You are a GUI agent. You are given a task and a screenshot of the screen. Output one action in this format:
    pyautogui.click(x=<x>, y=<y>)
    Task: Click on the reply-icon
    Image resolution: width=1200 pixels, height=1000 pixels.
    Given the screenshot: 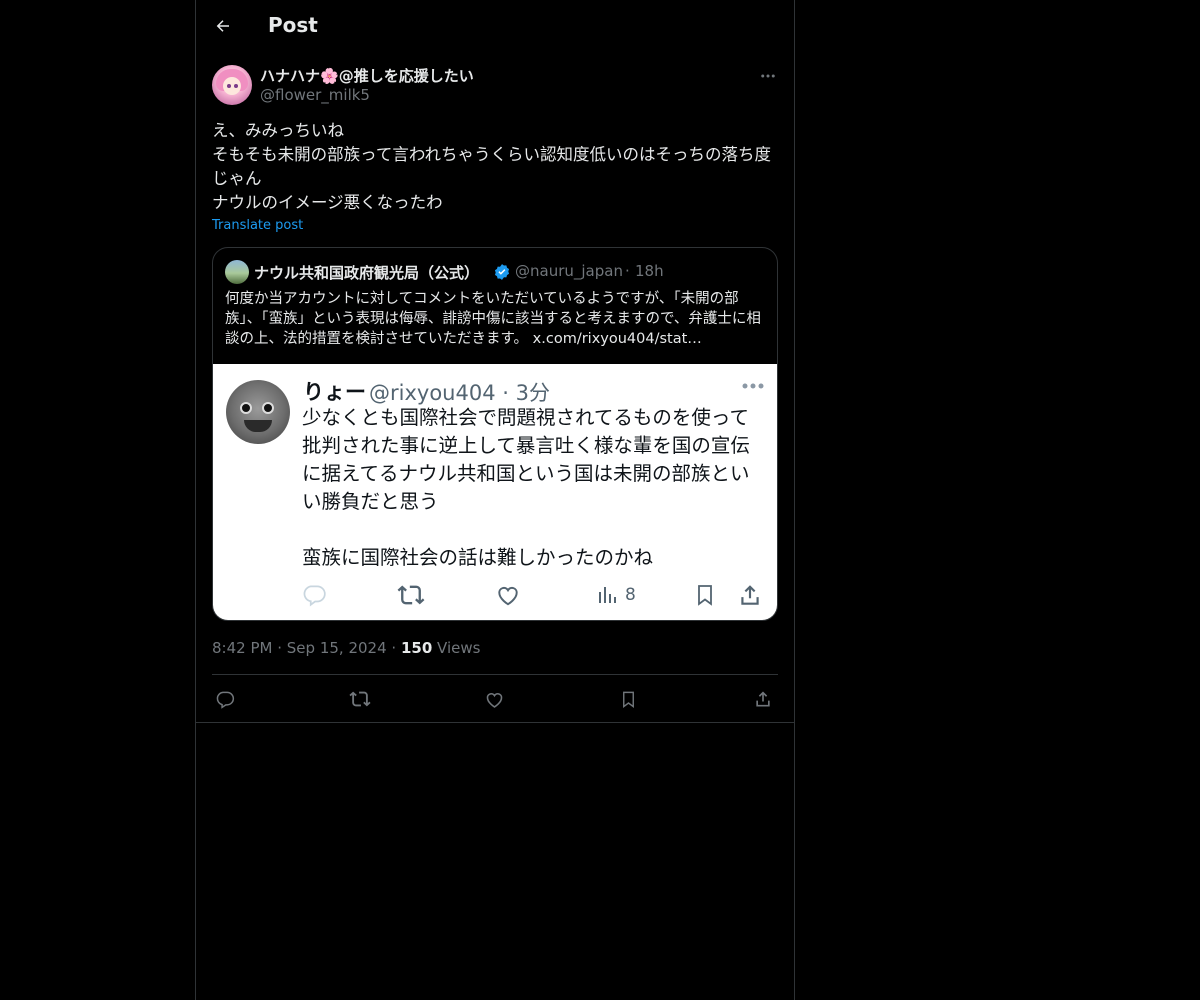 What is the action you would take?
    pyautogui.click(x=225, y=700)
    